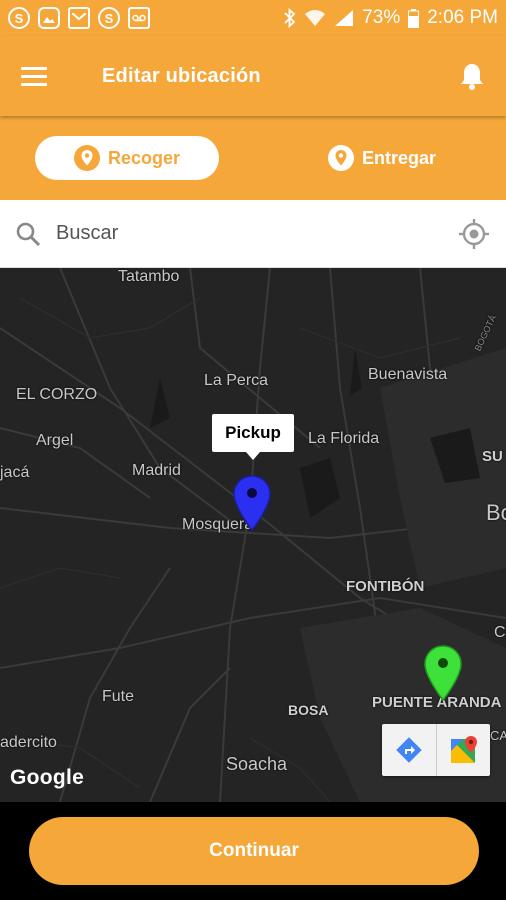 The height and width of the screenshot is (900, 506). I want to click on map-label: Argel, so click(55, 440).